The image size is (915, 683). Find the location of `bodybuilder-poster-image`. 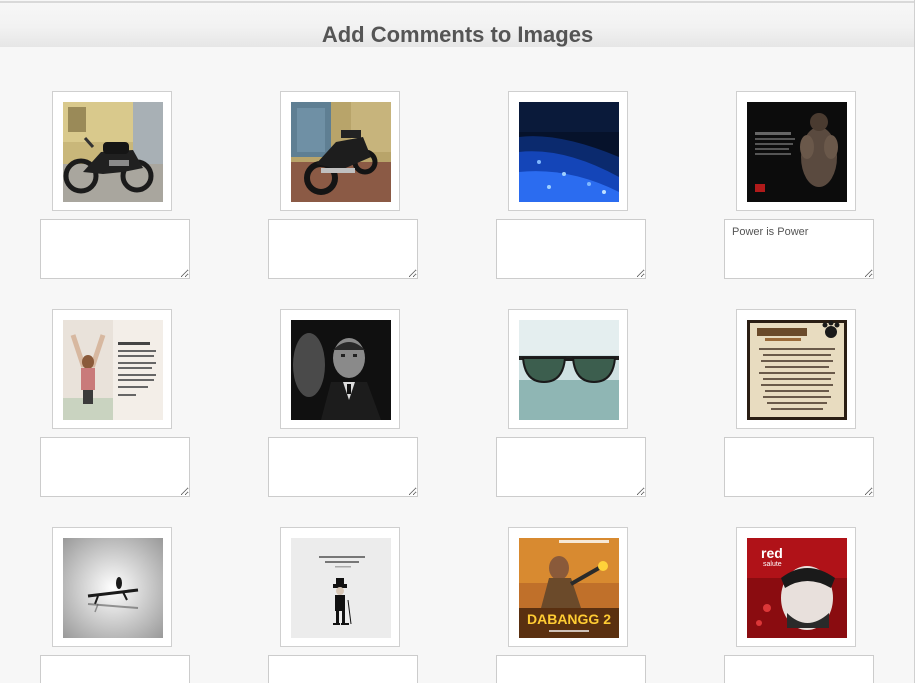

bodybuilder-poster-image is located at coordinates (797, 152).